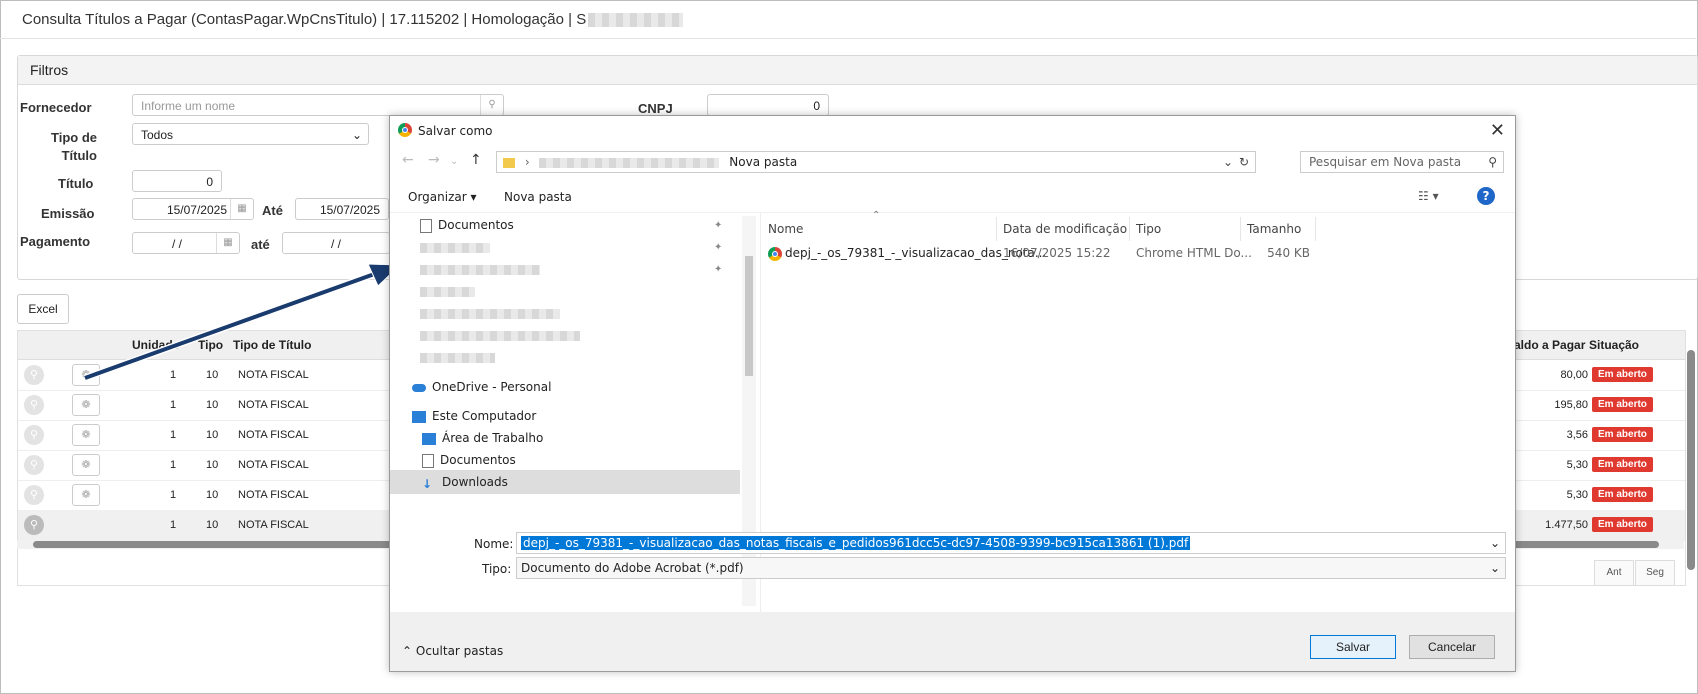 This screenshot has height=694, width=1698. Describe the element at coordinates (1011, 568) in the screenshot. I see `file-type-select: Documento do Adobe Acrobat (*.pdf) ⌄` at that location.